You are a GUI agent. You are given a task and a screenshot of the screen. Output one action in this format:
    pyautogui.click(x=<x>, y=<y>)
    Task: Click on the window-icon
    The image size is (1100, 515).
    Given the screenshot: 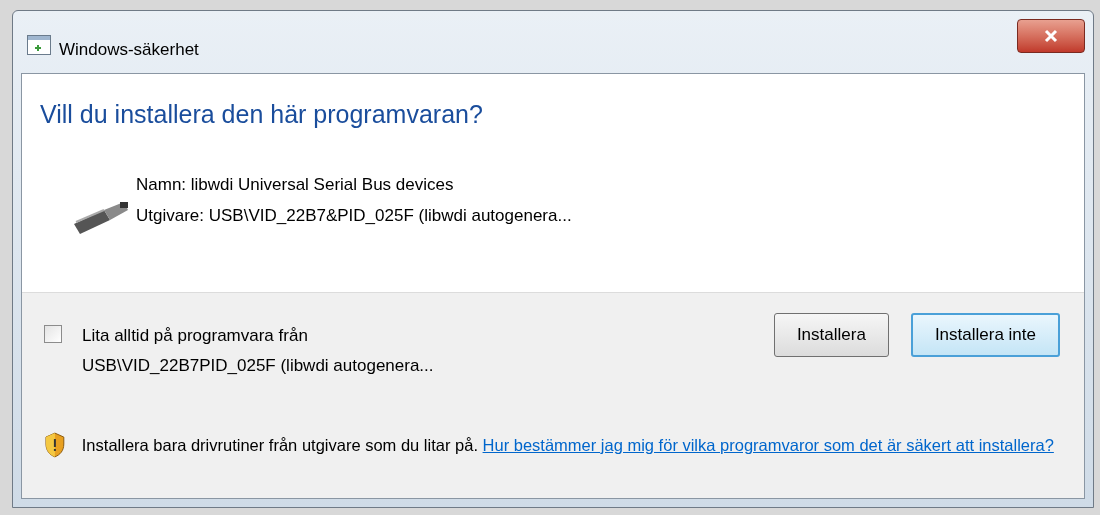 What is the action you would take?
    pyautogui.click(x=39, y=45)
    